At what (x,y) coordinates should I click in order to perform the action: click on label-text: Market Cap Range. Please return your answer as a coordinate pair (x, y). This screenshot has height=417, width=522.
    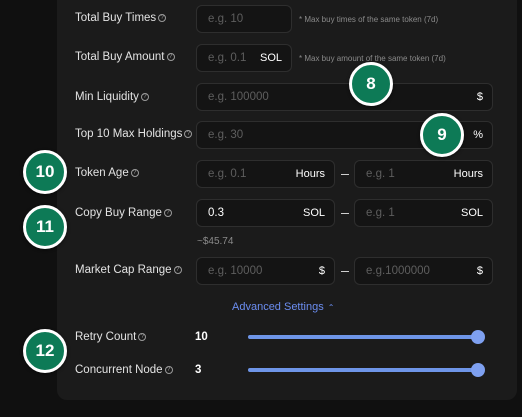
    Looking at the image, I should click on (123, 270).